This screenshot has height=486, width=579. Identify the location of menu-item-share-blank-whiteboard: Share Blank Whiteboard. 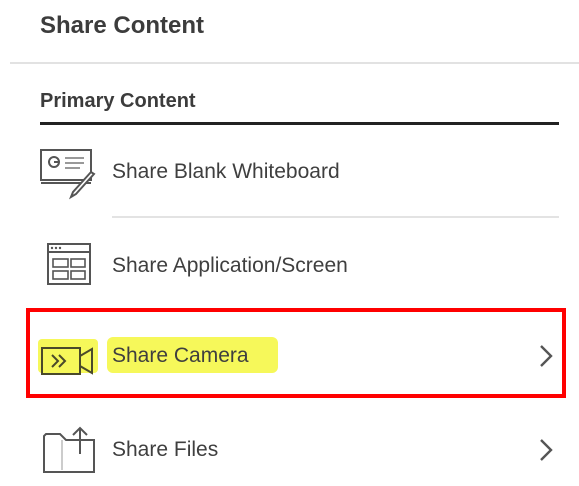
(289, 172).